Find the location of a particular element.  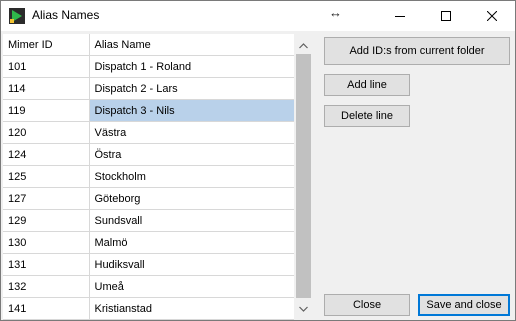

mimer-id-cell: 130 is located at coordinates (46, 242).